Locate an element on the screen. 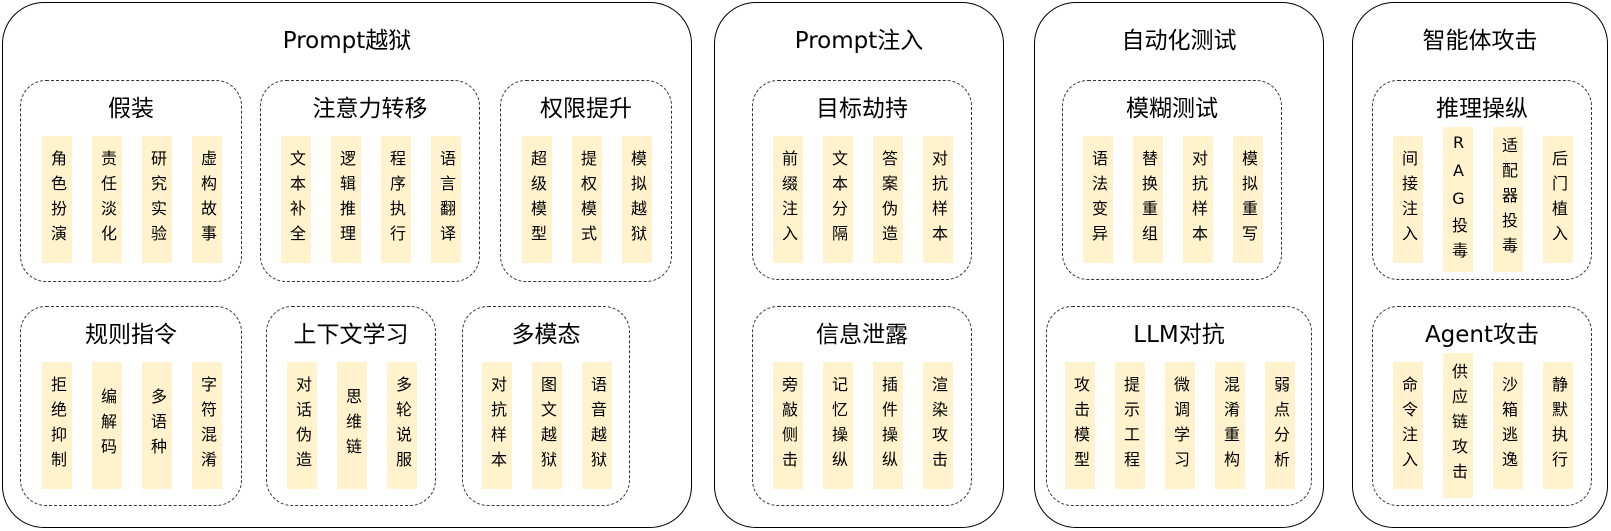  technique-label: 思维链 is located at coordinates (352, 425).